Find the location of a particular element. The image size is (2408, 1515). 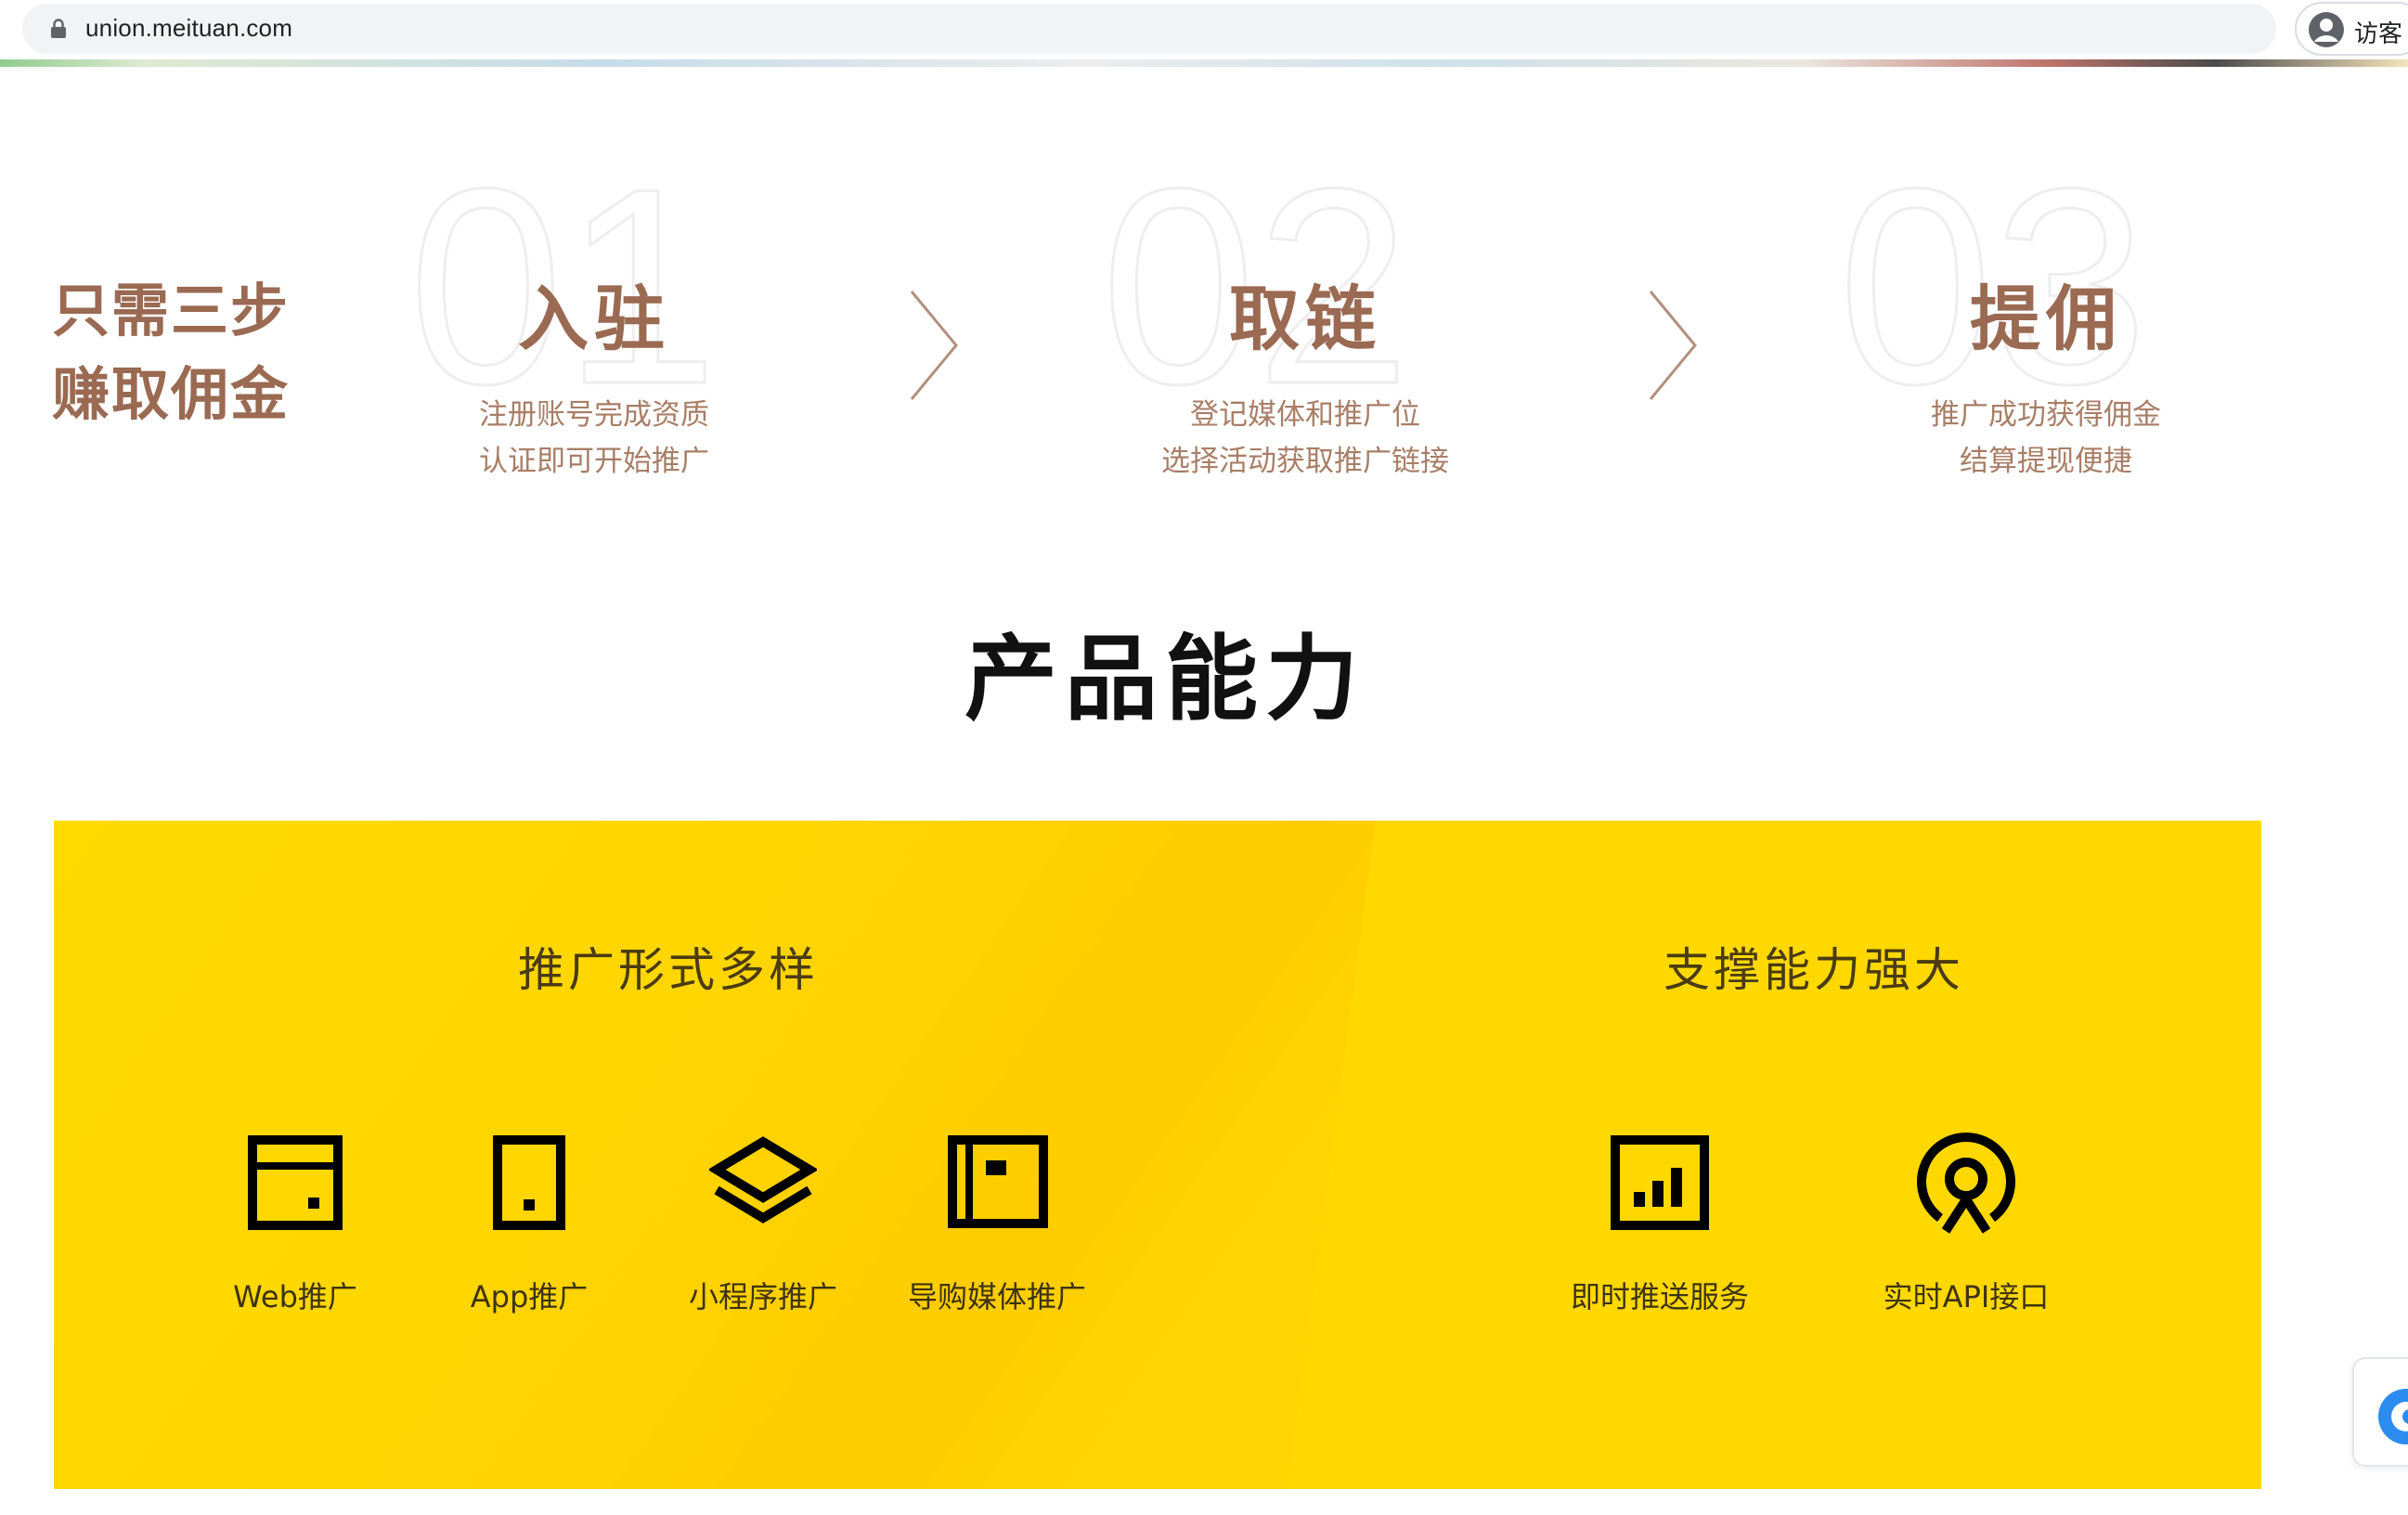

feature-label: 实时API接口 is located at coordinates (1966, 1296).